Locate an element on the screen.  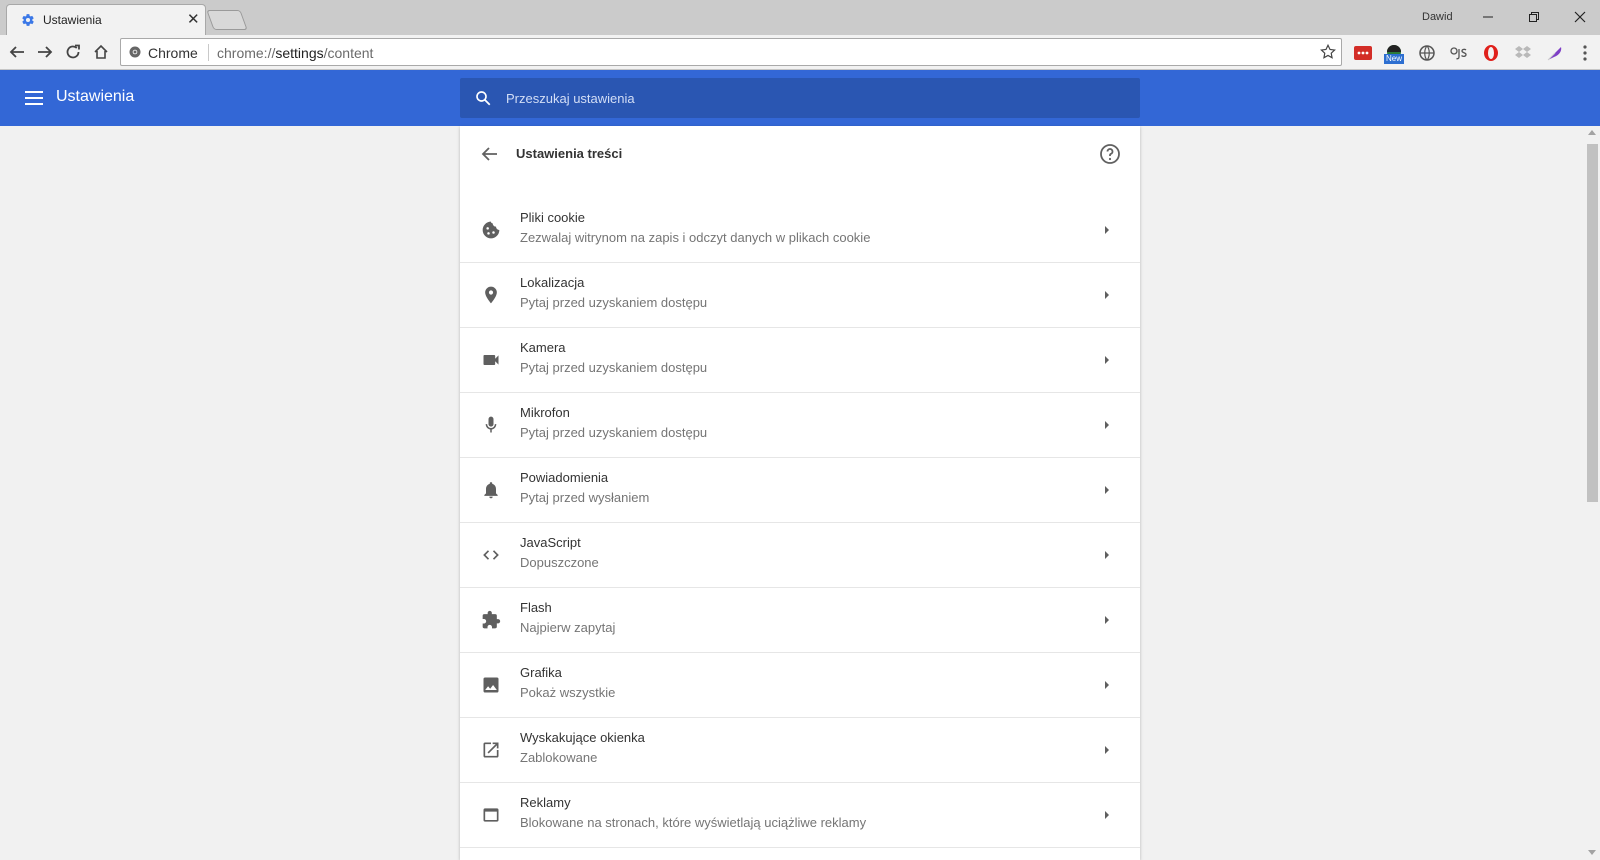
restore-button is located at coordinates (1534, 17).